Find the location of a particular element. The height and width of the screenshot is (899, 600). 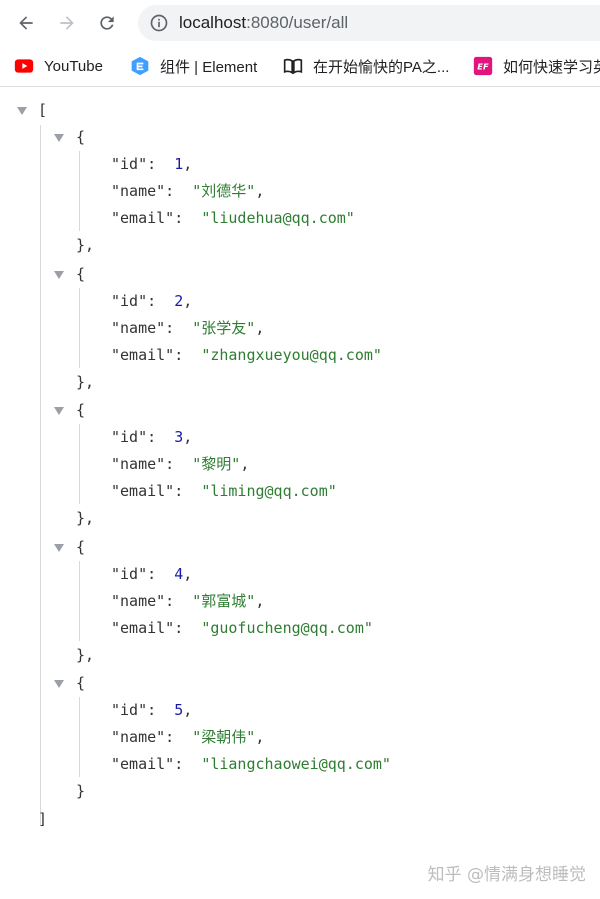

field-name: "name": "郭富城", is located at coordinates (187, 601).